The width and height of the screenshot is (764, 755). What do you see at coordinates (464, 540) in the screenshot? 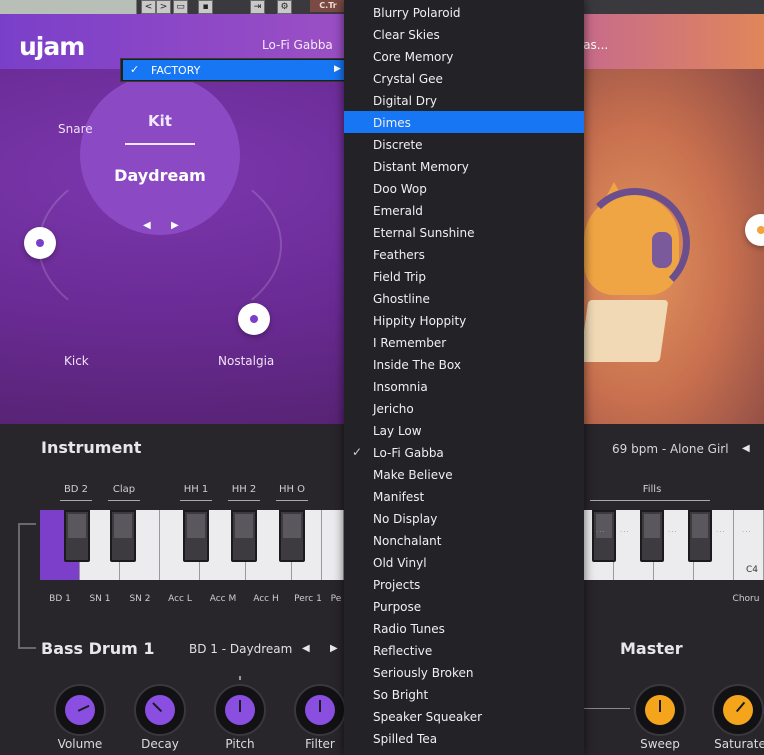
I see `preset-menu-item: Nonchalant` at bounding box center [464, 540].